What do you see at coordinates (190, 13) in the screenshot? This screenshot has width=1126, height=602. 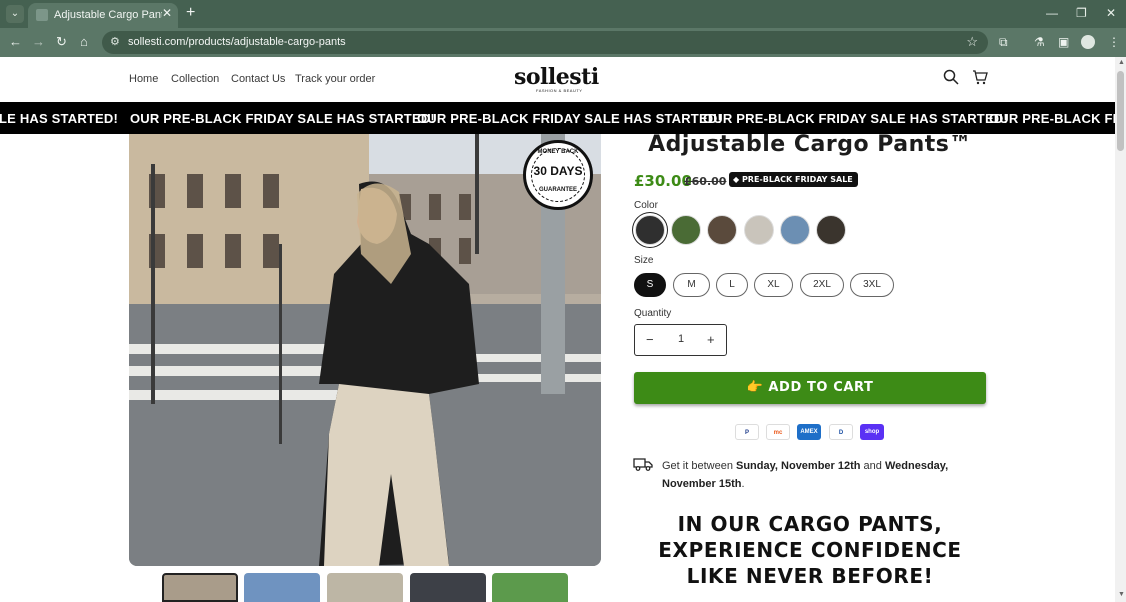 I see `new-tab-button: +` at bounding box center [190, 13].